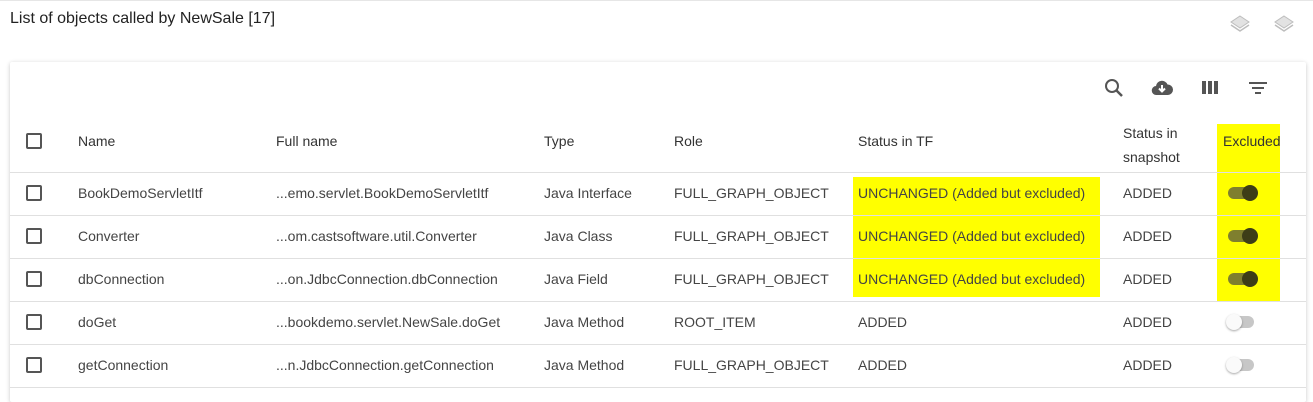 This screenshot has width=1313, height=402. What do you see at coordinates (108, 236) in the screenshot?
I see `row-name: Converter` at bounding box center [108, 236].